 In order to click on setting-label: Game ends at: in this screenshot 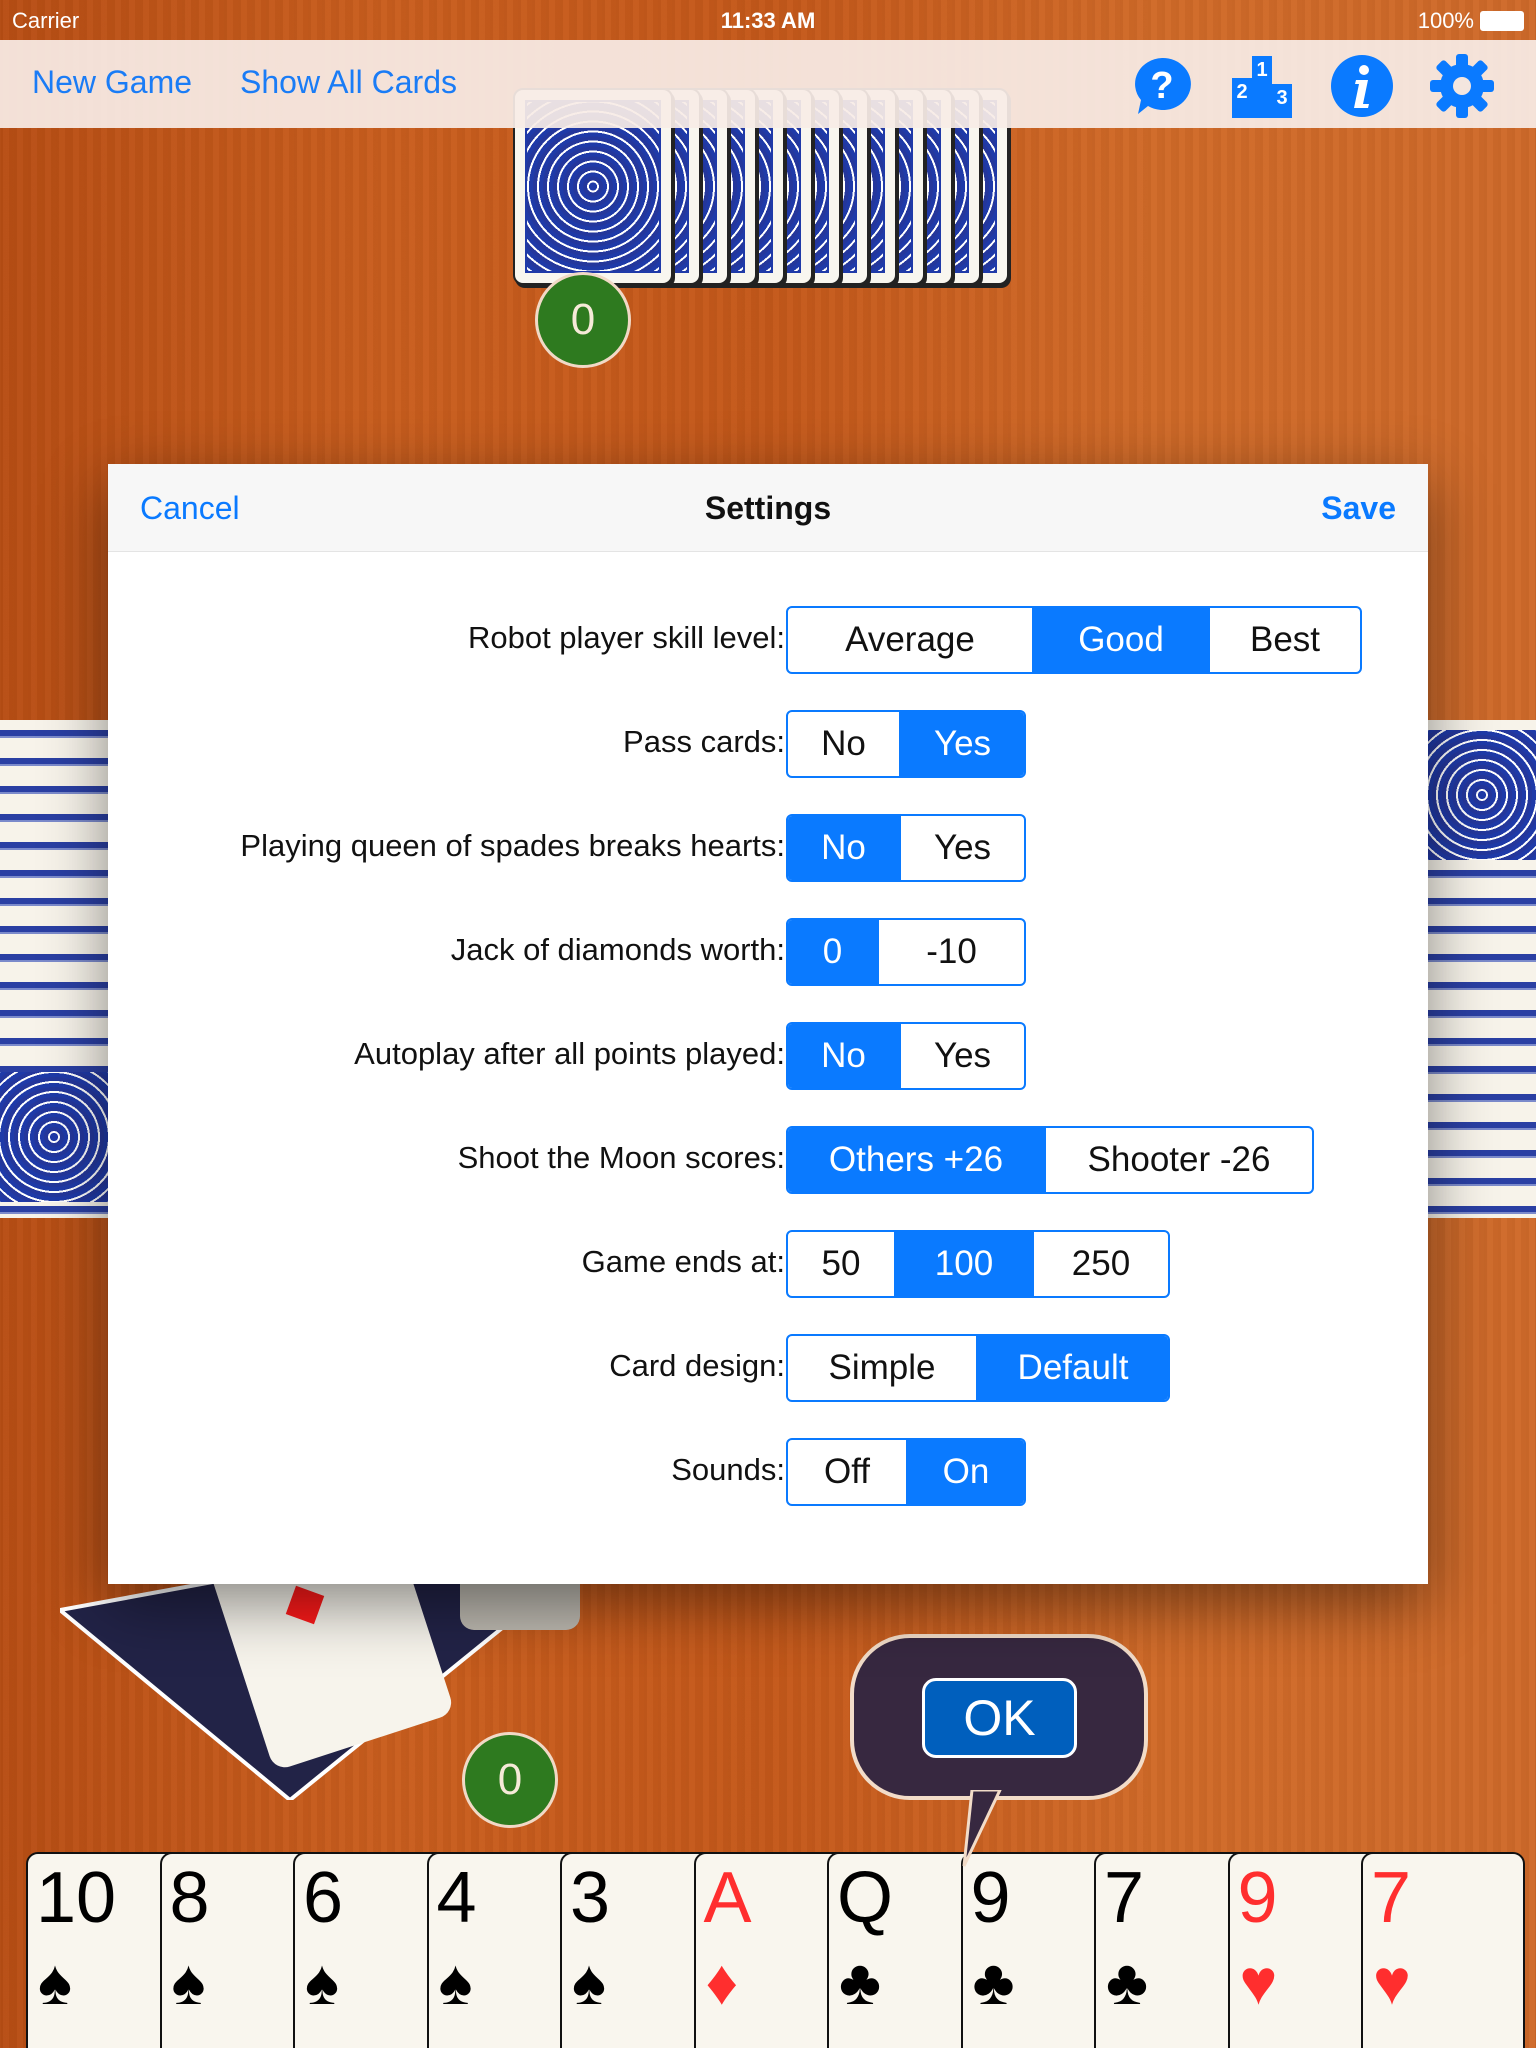, I will do `click(683, 1261)`.